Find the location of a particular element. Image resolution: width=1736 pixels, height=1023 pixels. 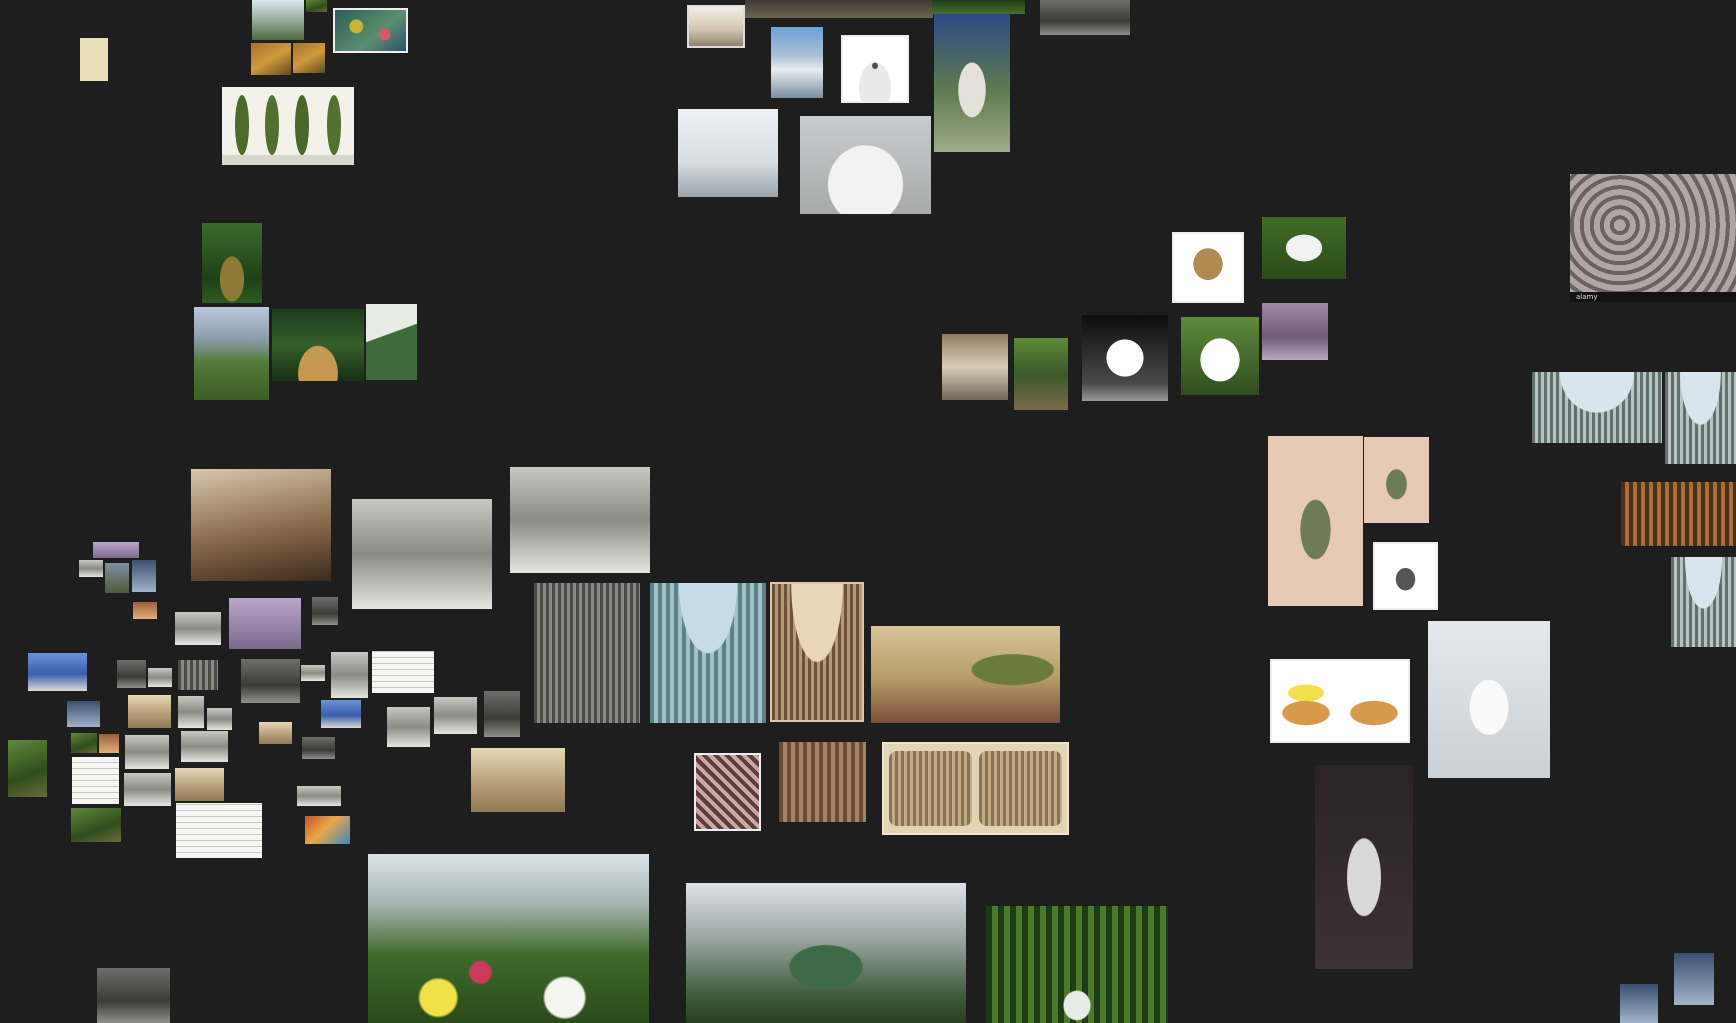

thumbnail-autumn-garden-a is located at coordinates (271, 59).